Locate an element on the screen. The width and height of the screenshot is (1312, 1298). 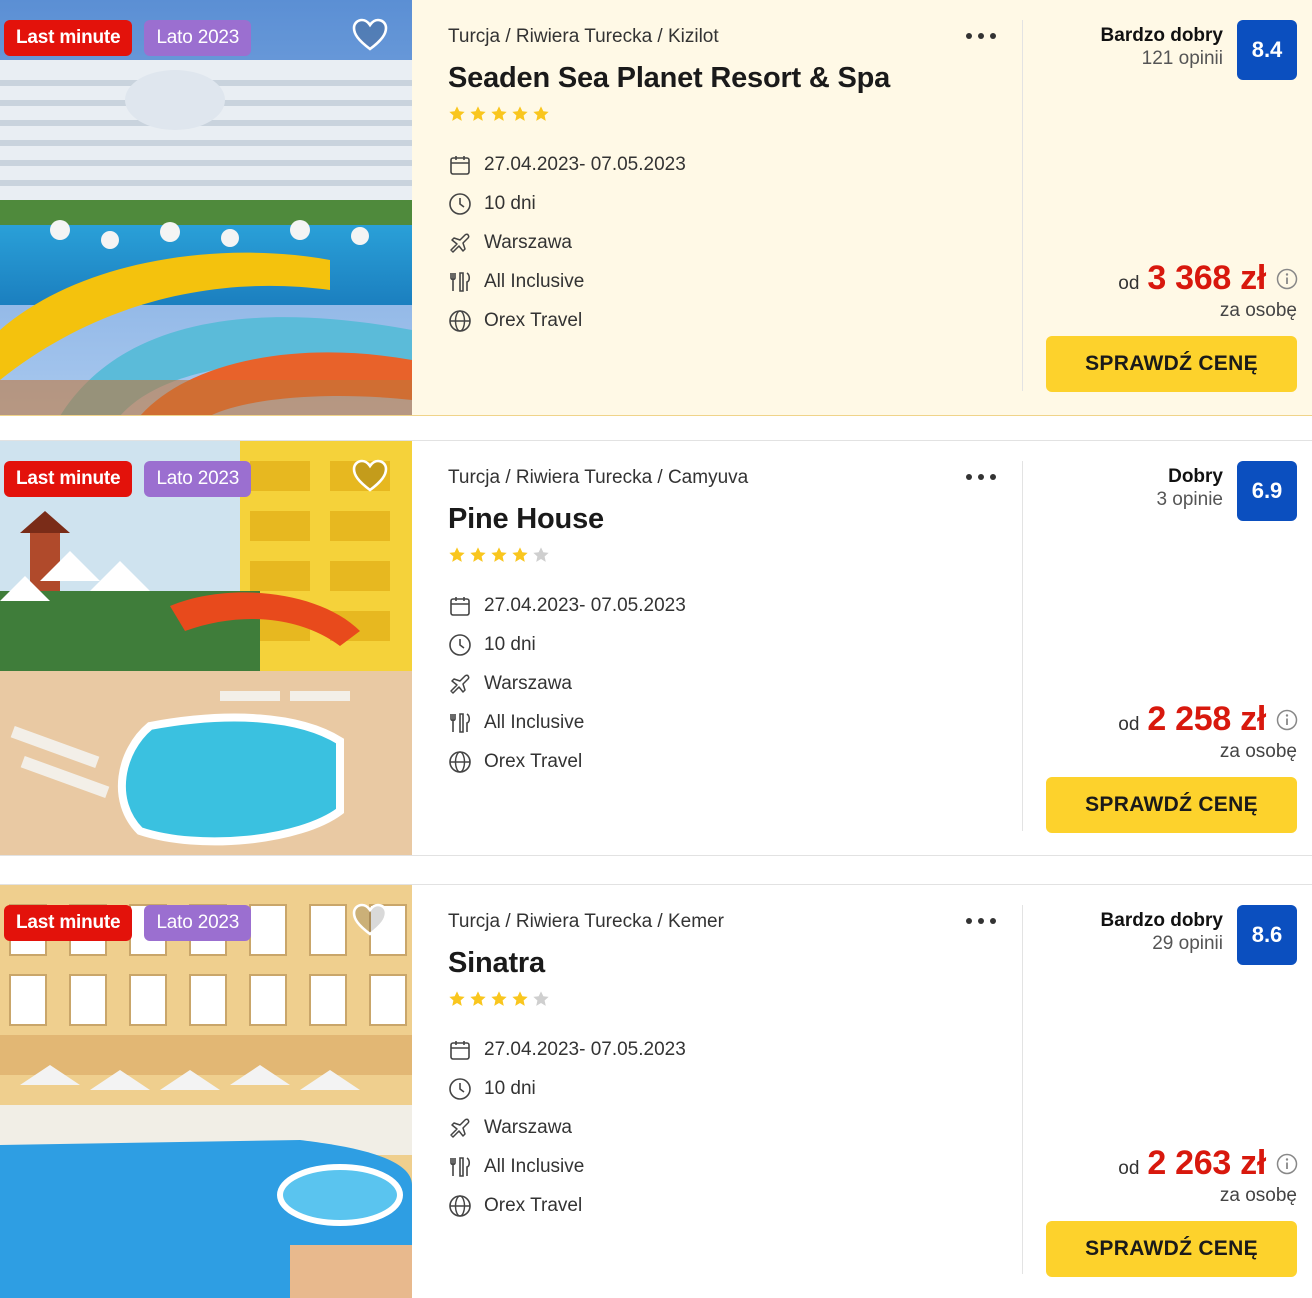
rating-text: Dobry 3 opinie is located at coordinates (1189, 491).